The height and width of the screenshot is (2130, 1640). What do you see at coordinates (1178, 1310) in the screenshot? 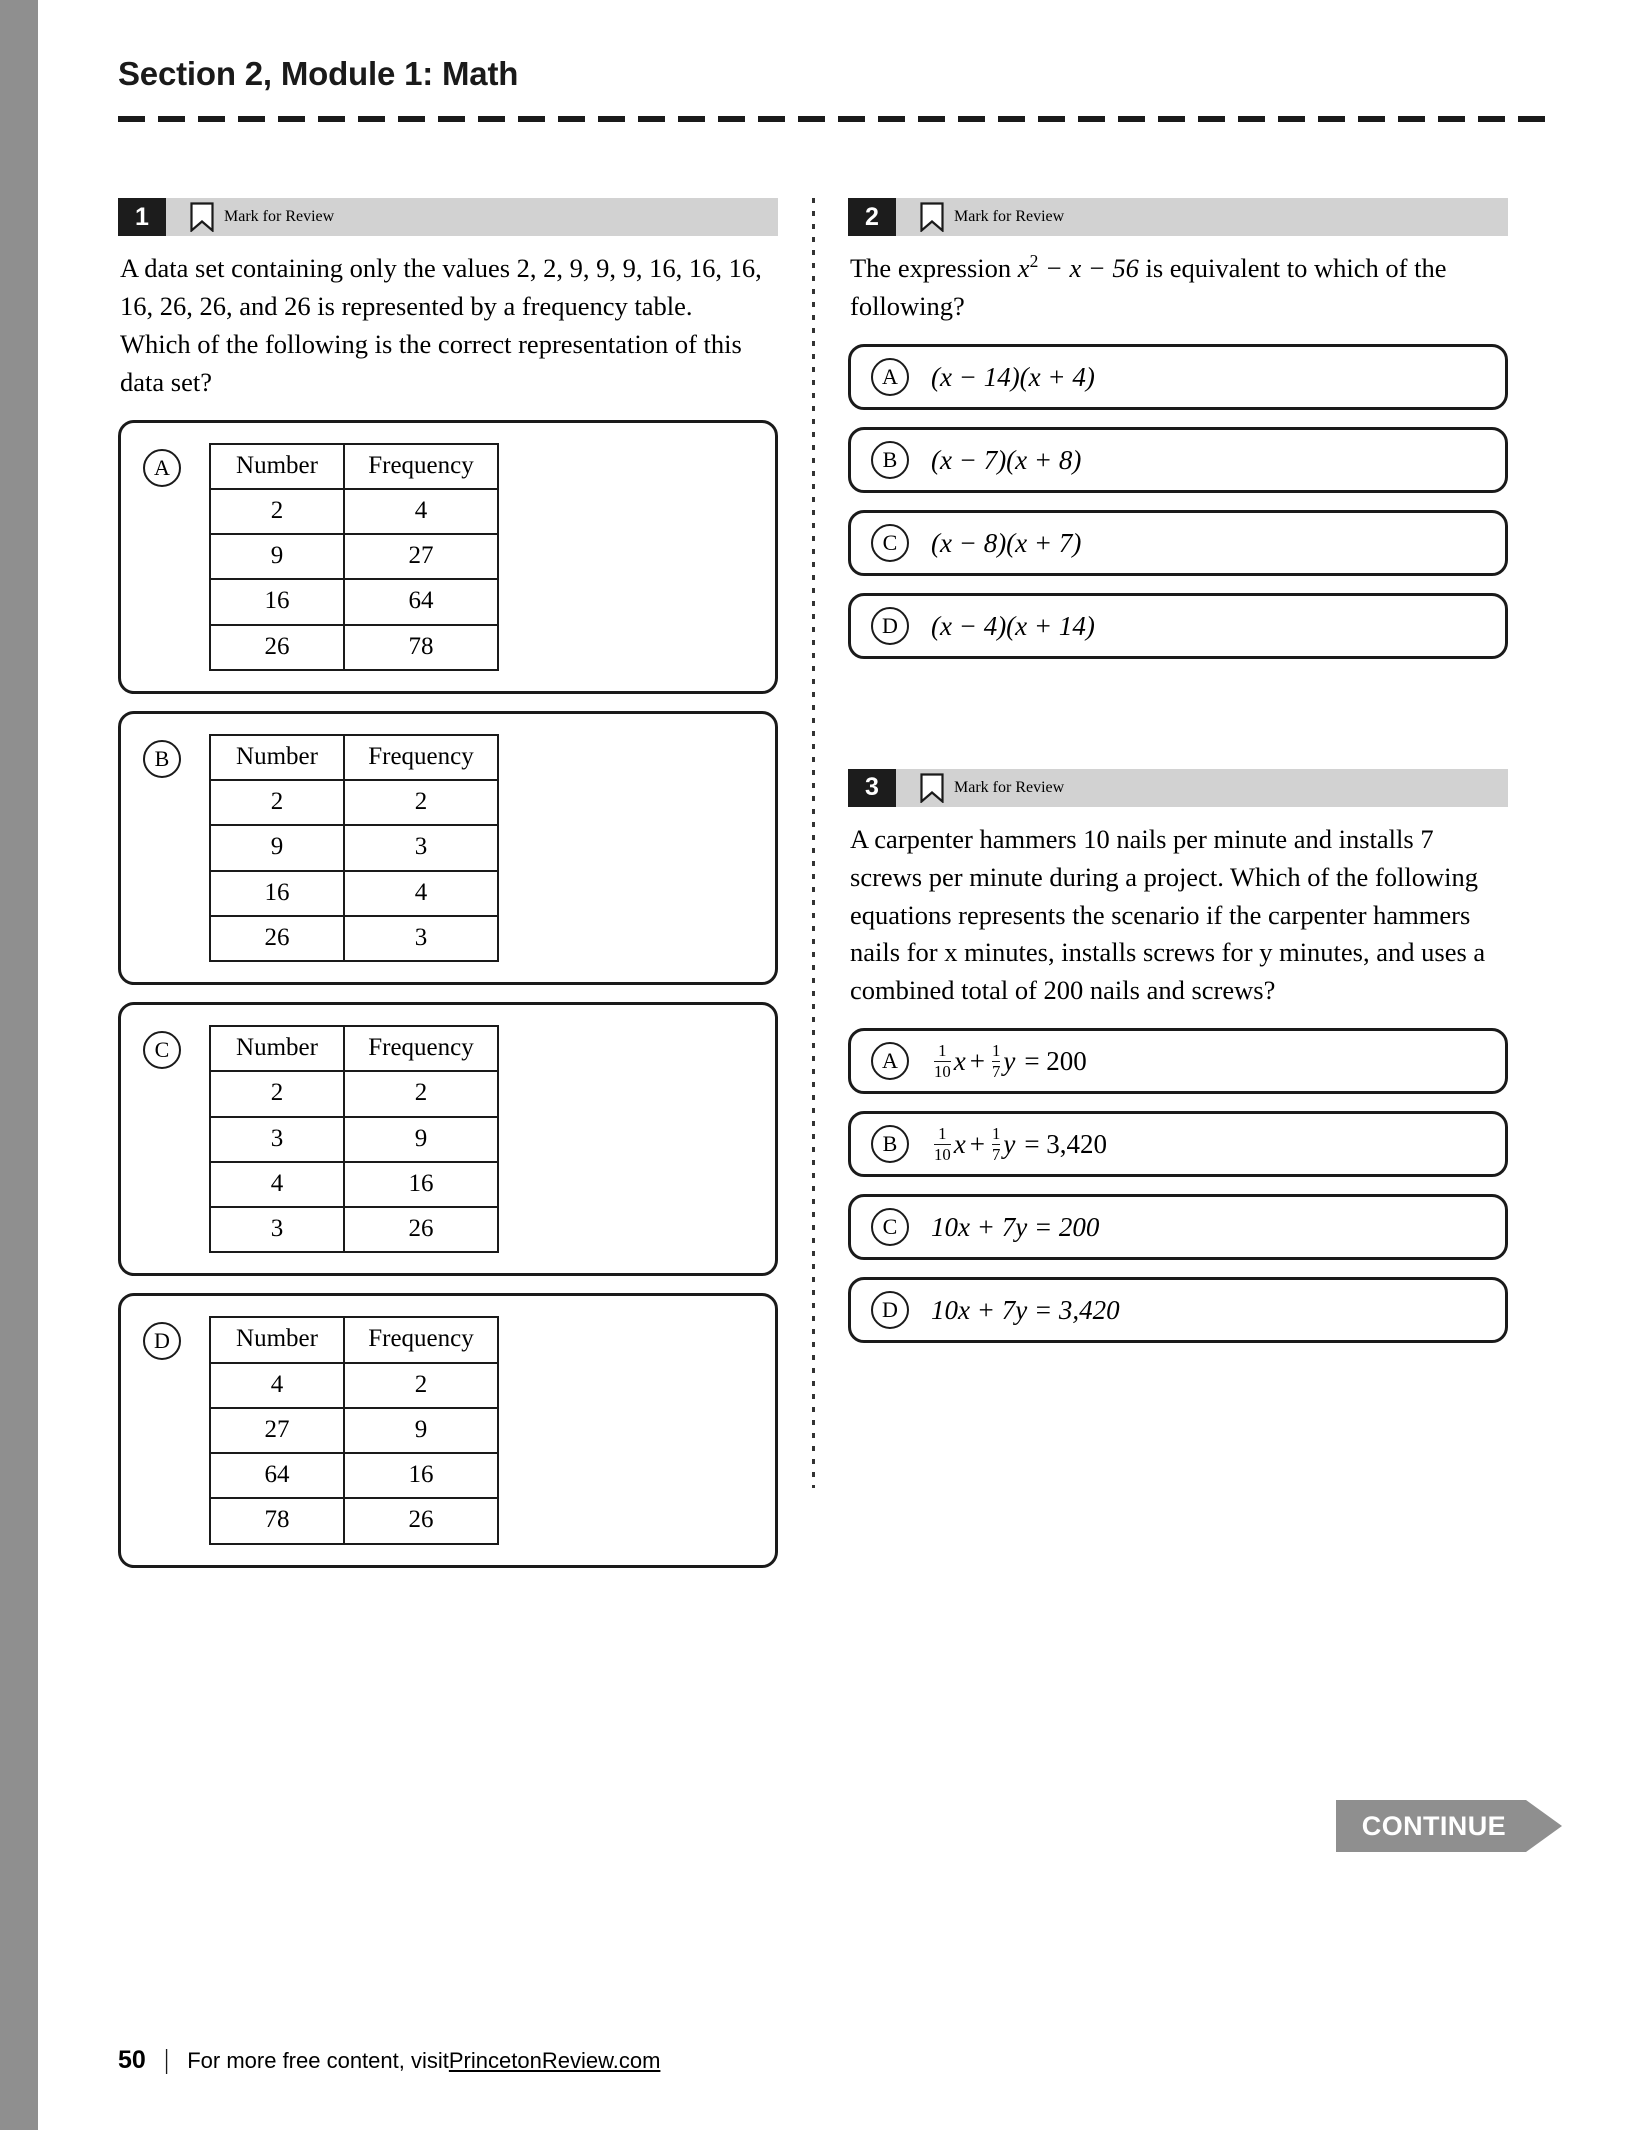
I see `question-3-choice-d: D 10x + 7y = 3,420` at bounding box center [1178, 1310].